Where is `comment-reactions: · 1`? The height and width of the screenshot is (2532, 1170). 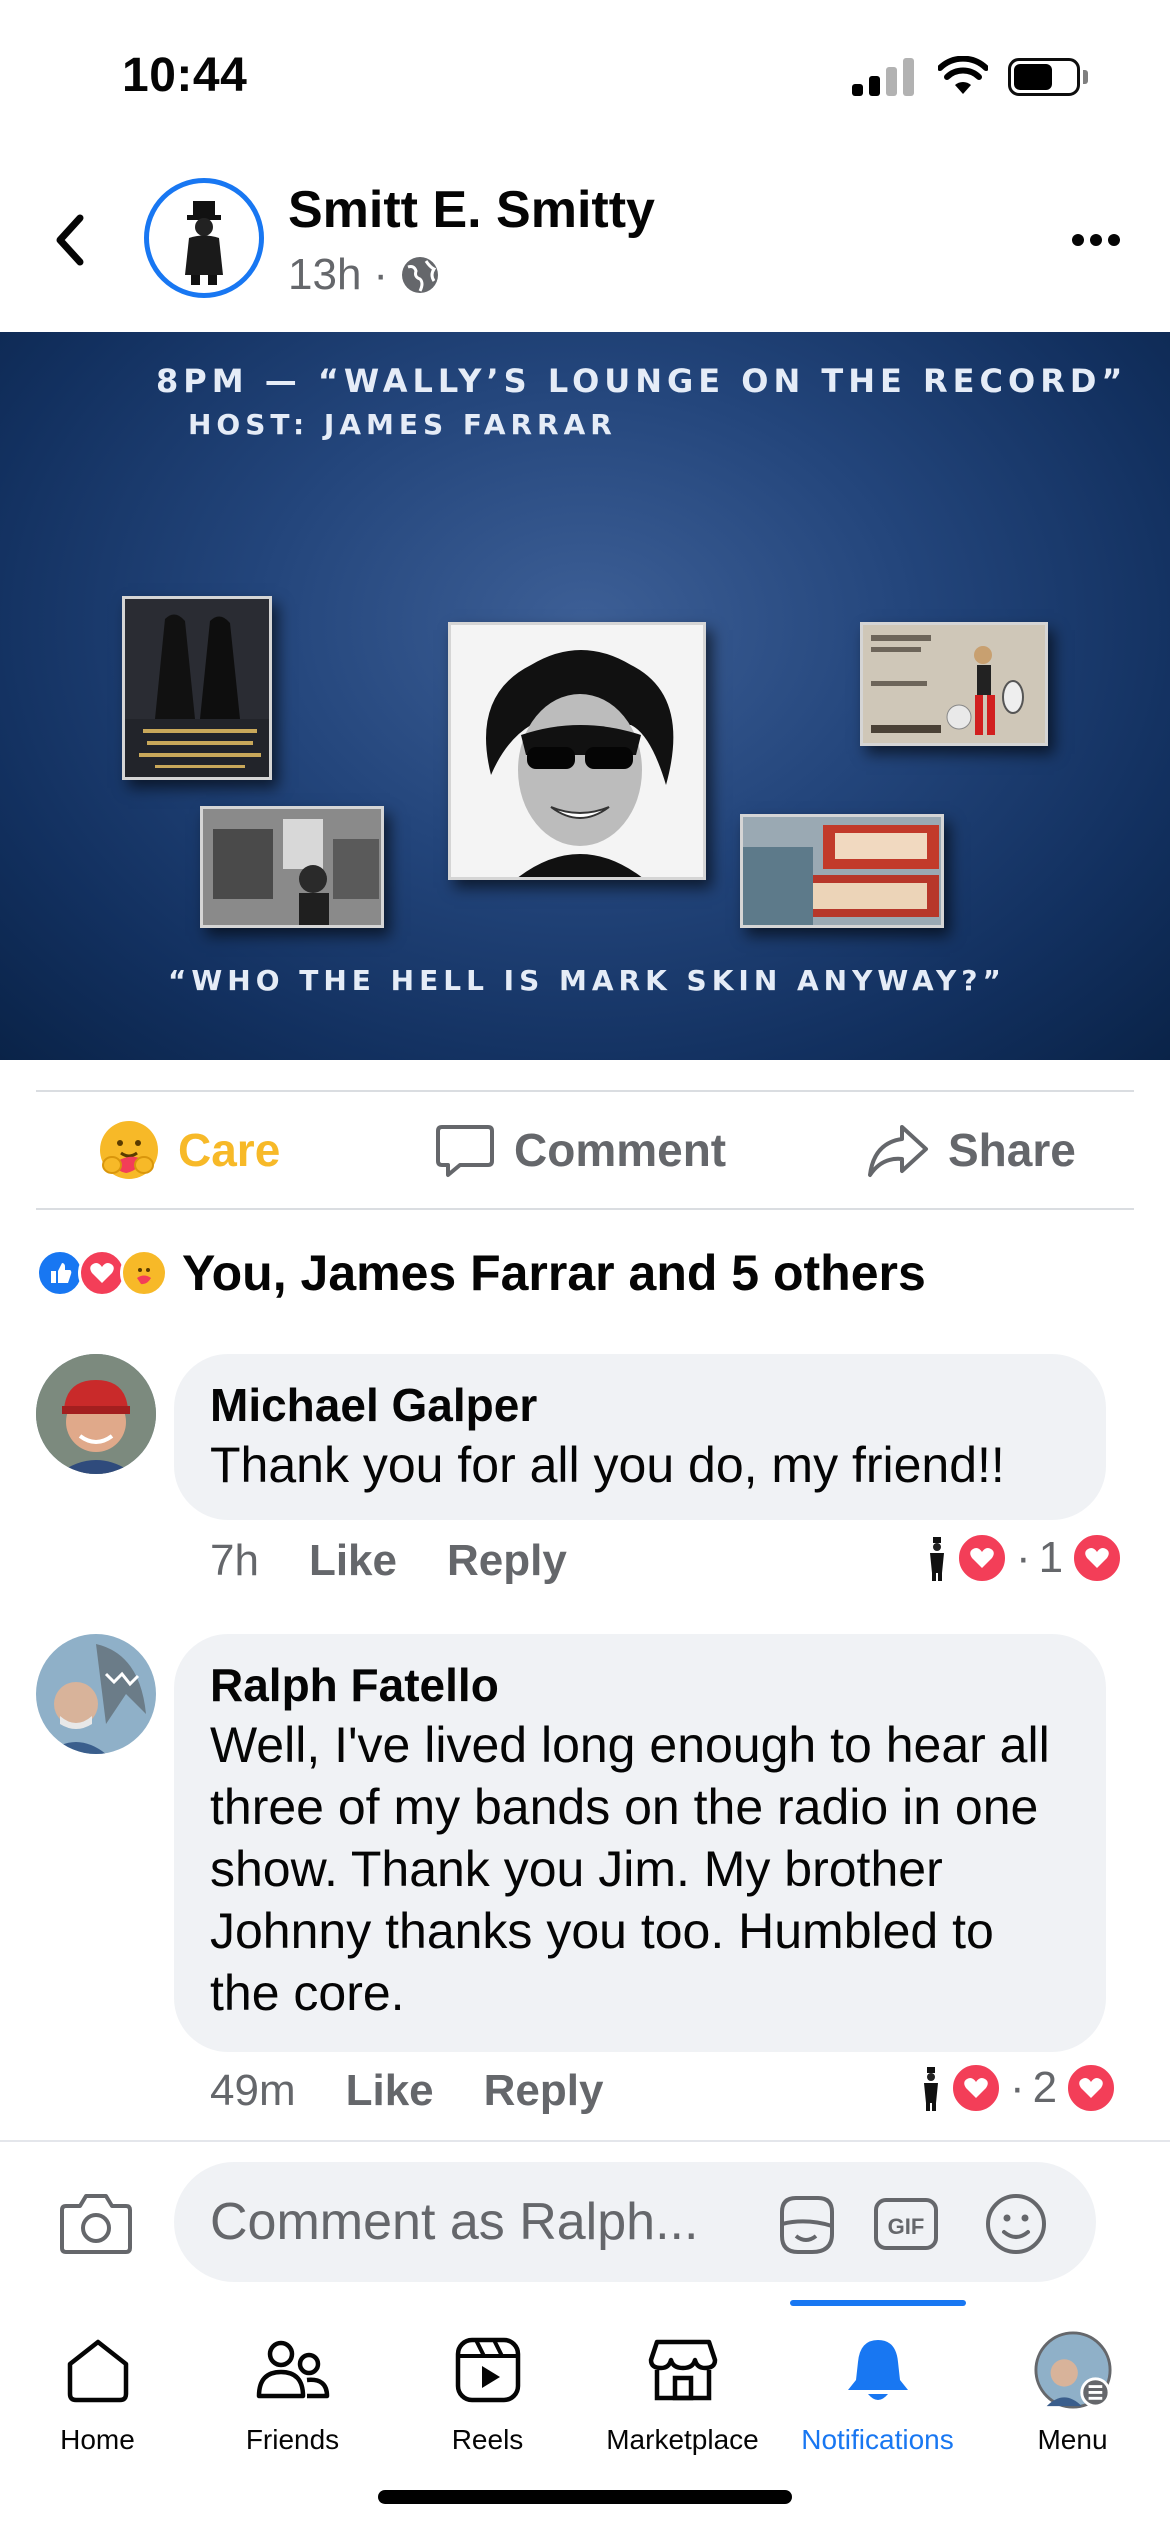 comment-reactions: · 1 is located at coordinates (1025, 1558).